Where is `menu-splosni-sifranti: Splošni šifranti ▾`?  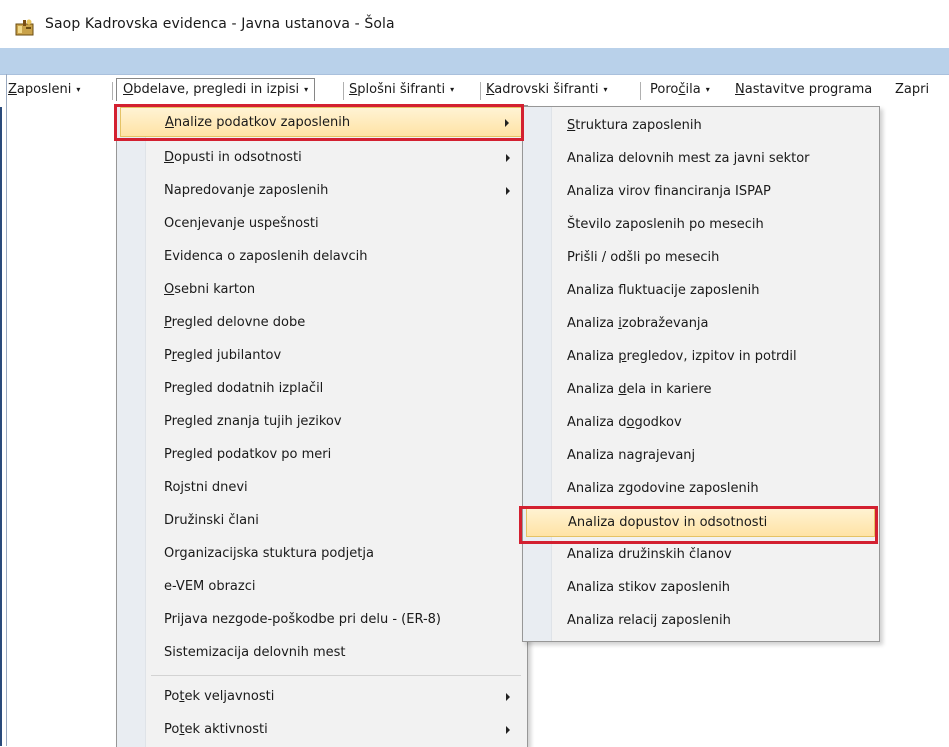
menu-splosni-sifranti: Splošni šifranti ▾ is located at coordinates (401, 89).